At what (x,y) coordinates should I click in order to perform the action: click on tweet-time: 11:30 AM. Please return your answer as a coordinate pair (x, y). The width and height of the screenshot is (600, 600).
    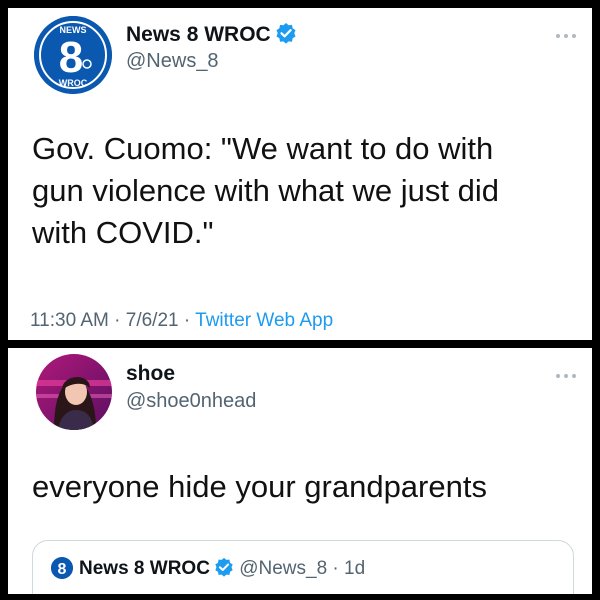
    Looking at the image, I should click on (69, 320).